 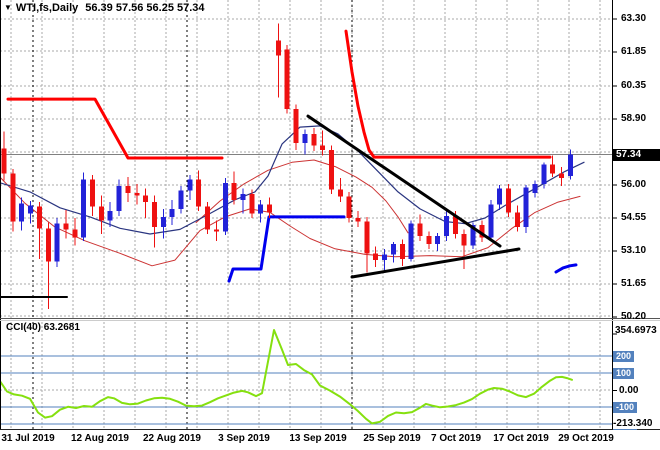 I want to click on price-axis-label: 63.30, so click(x=634, y=18).